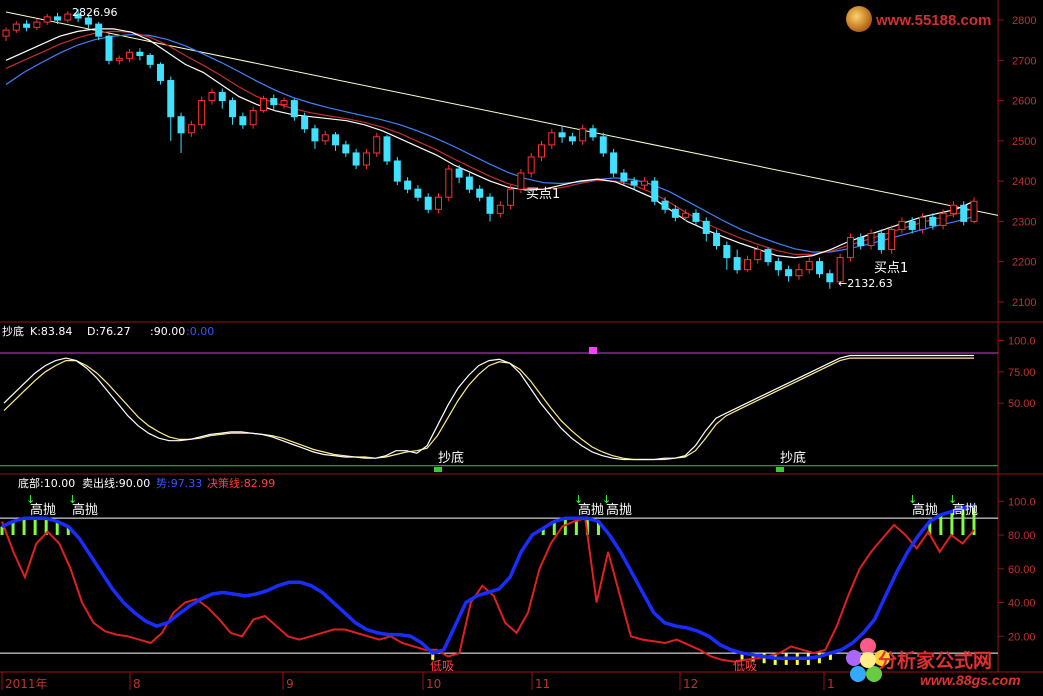 This screenshot has width=1043, height=696. Describe the element at coordinates (200, 331) in the screenshot. I see `kd-level-0: :0.00` at that location.